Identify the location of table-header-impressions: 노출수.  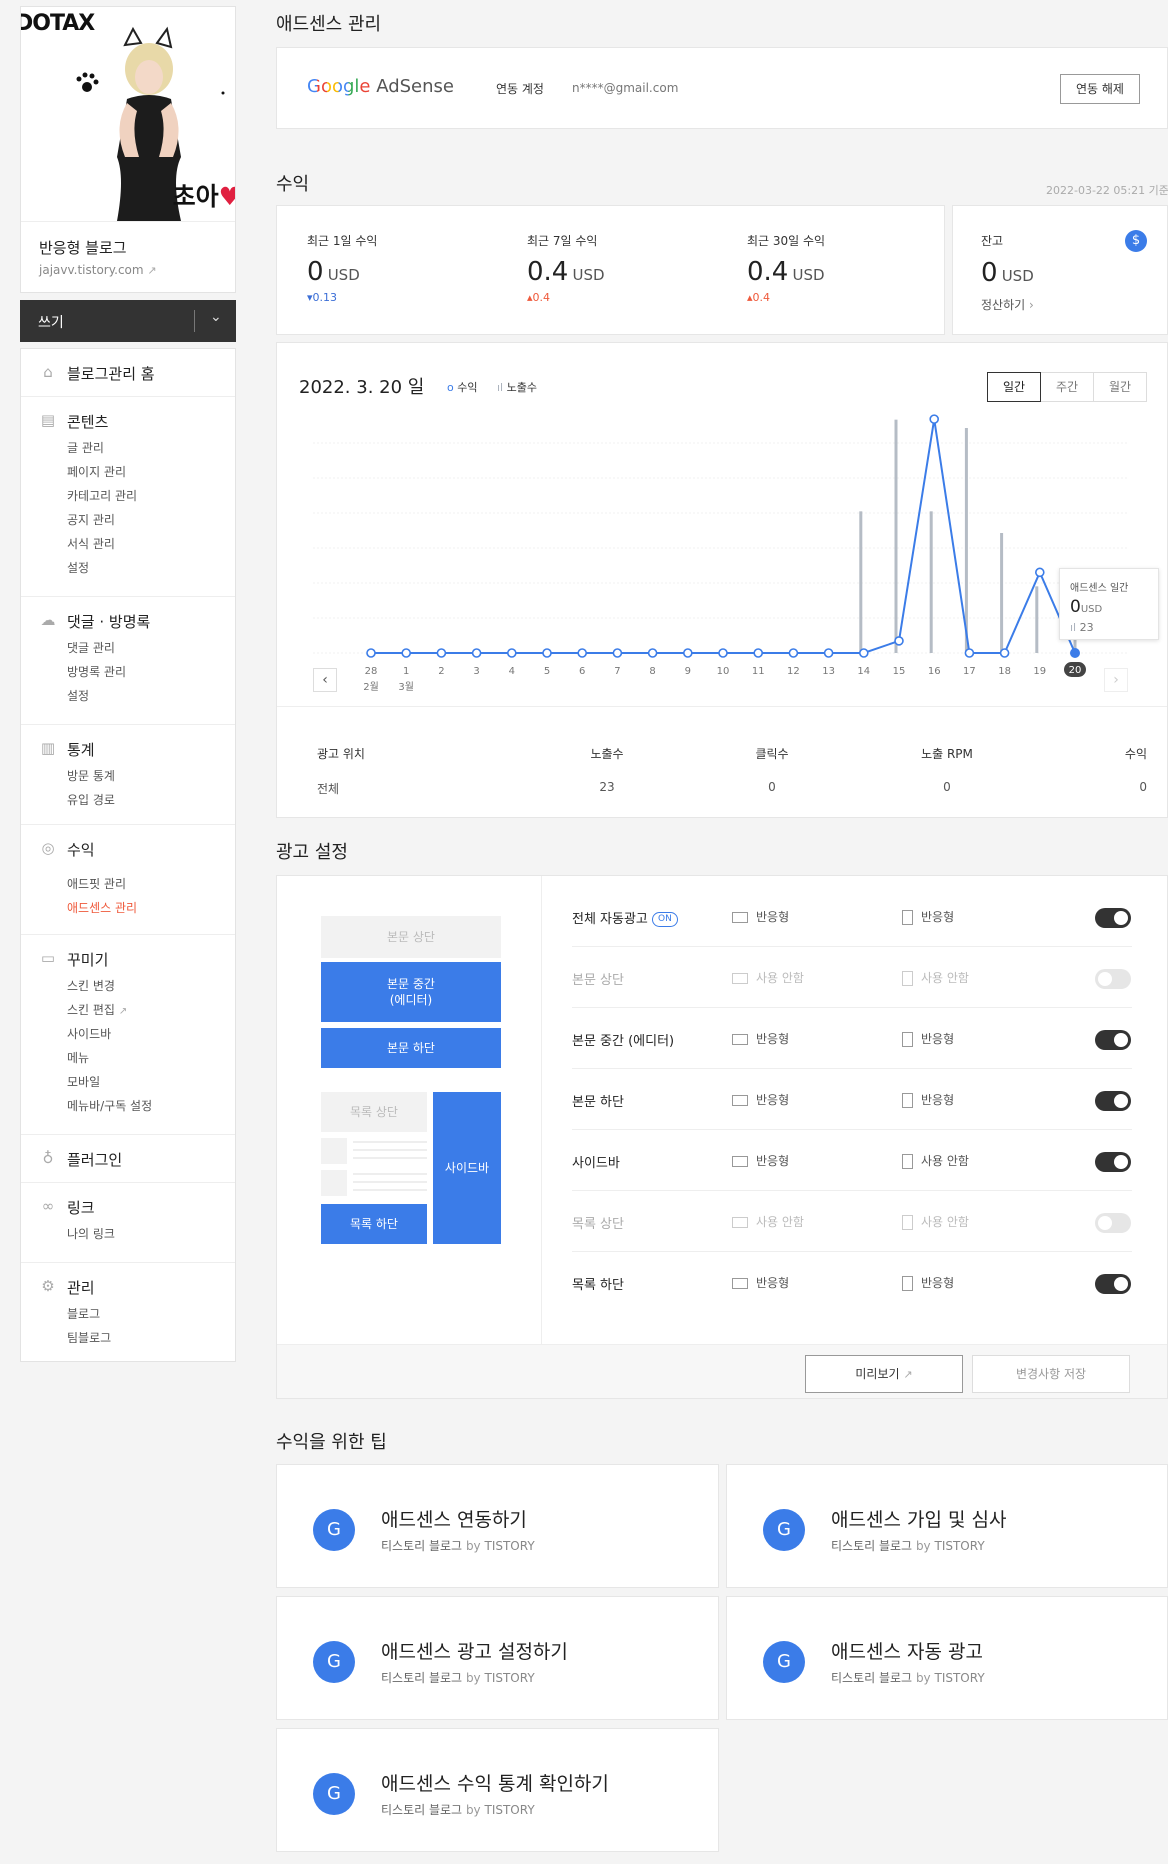
(607, 754).